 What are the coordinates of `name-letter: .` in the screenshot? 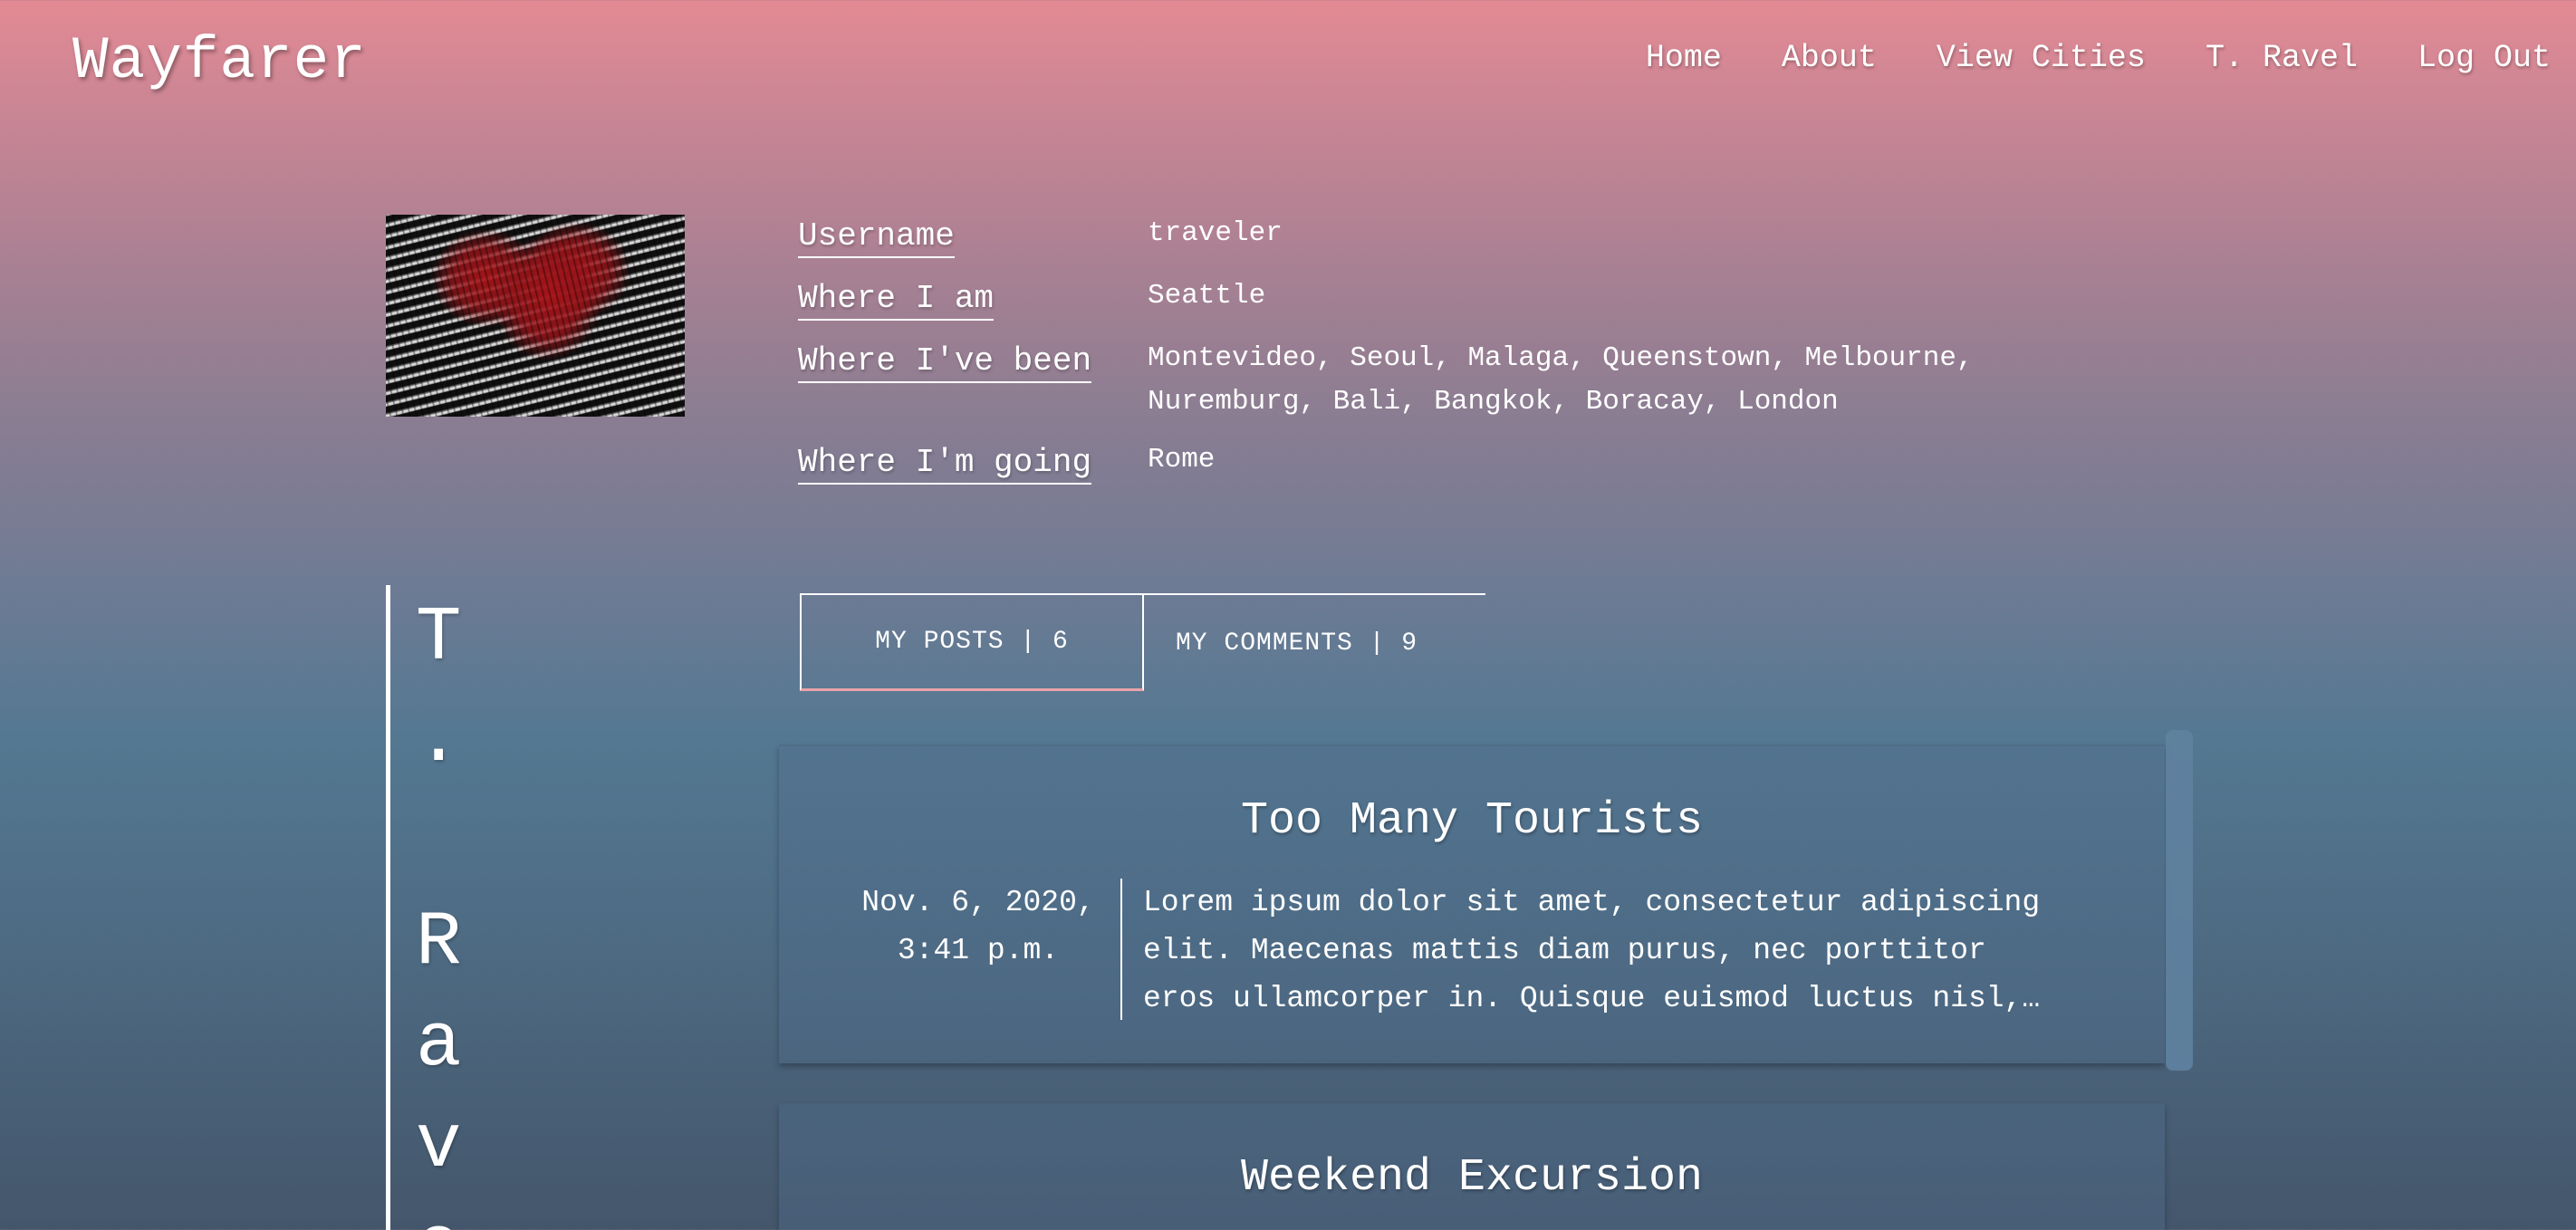 It's located at (439, 740).